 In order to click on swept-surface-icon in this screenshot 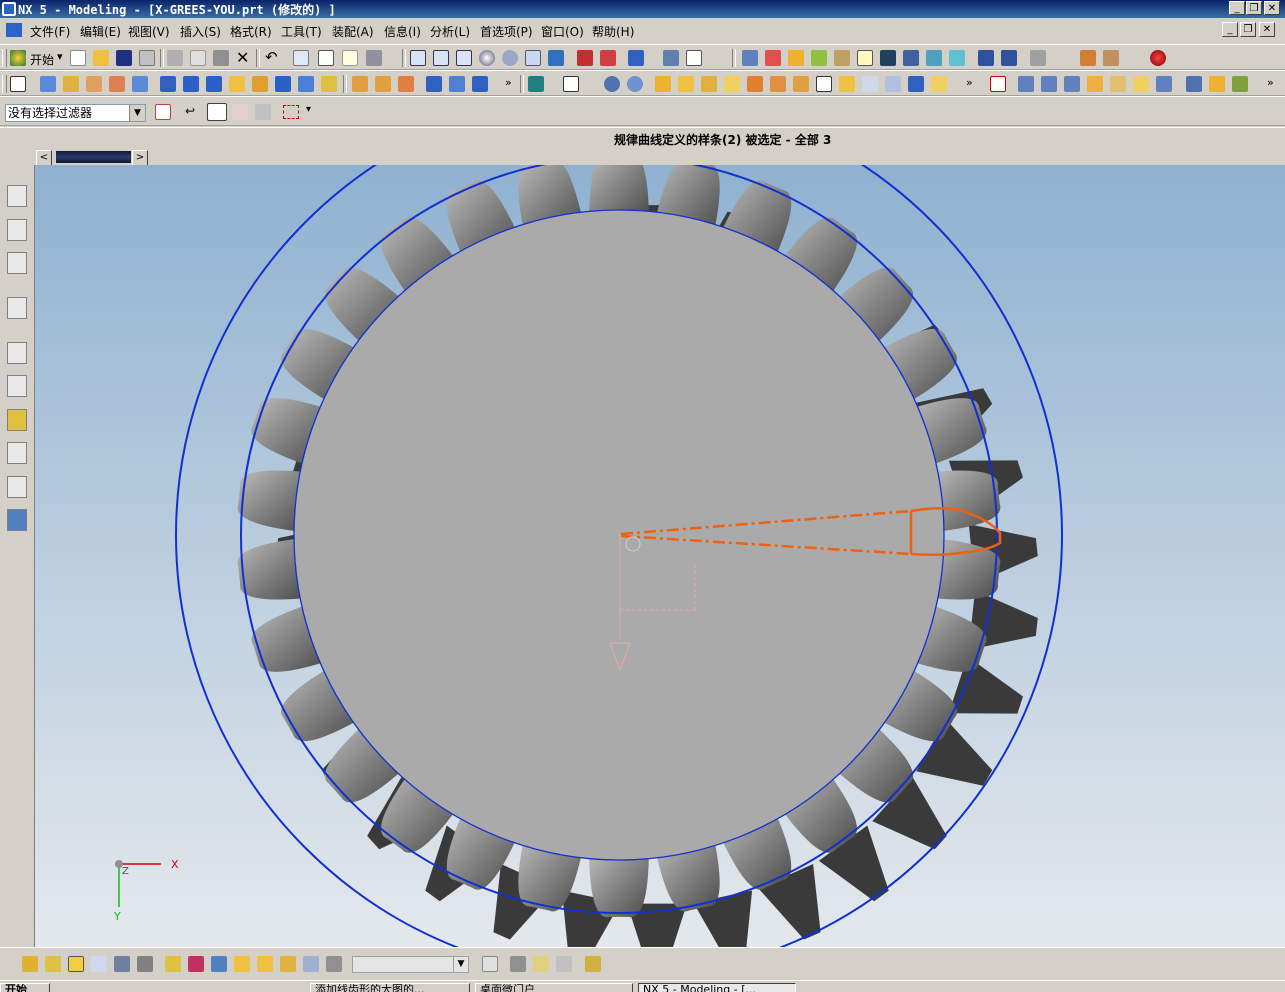, I will do `click(1072, 84)`.